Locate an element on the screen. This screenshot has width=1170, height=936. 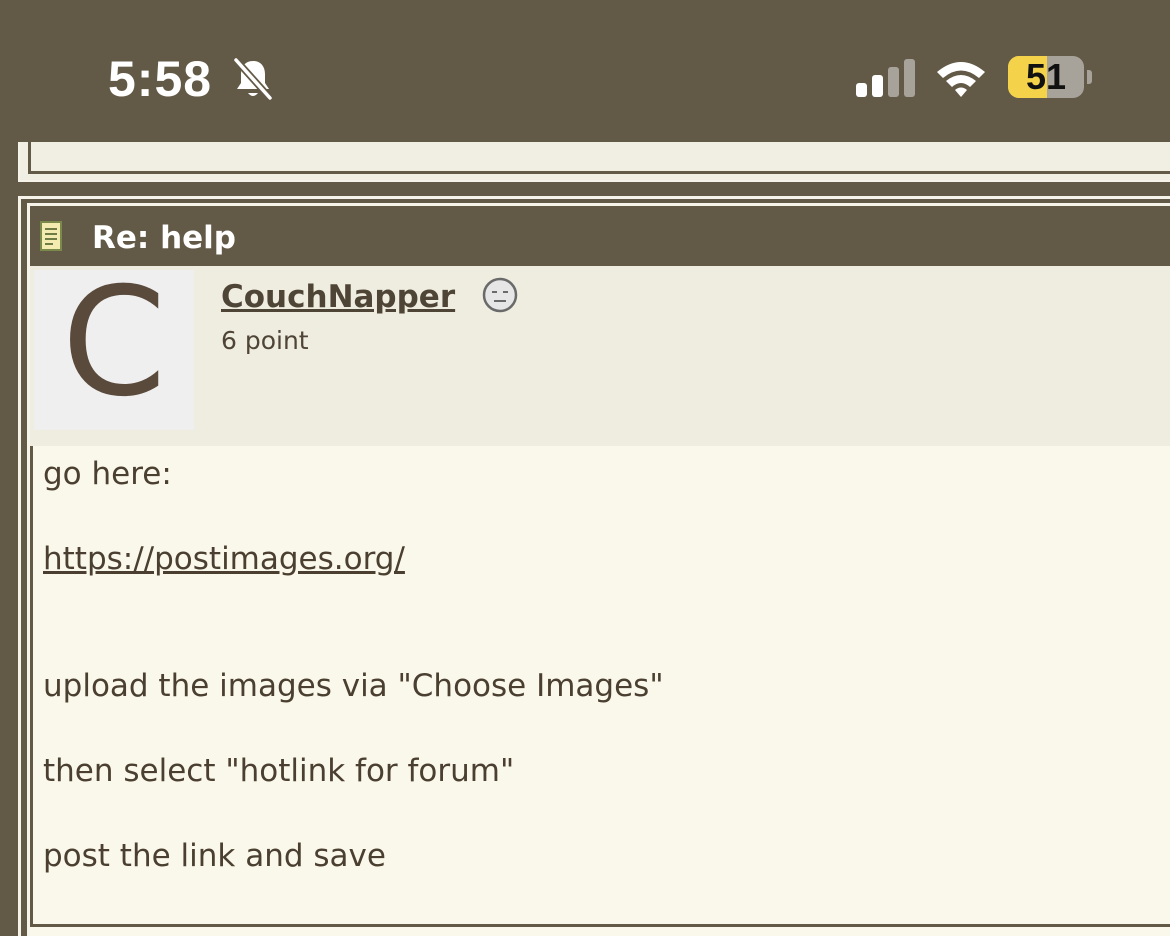
body-text-line: upload the images via "Choose Images" is located at coordinates (353, 686).